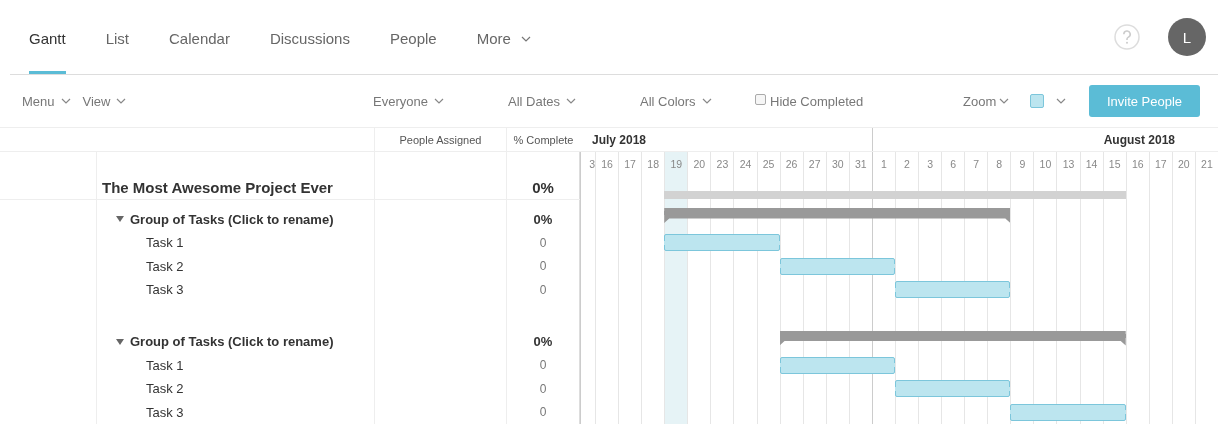  Describe the element at coordinates (46, 101) in the screenshot. I see `menu-dropdown: Menu` at that location.